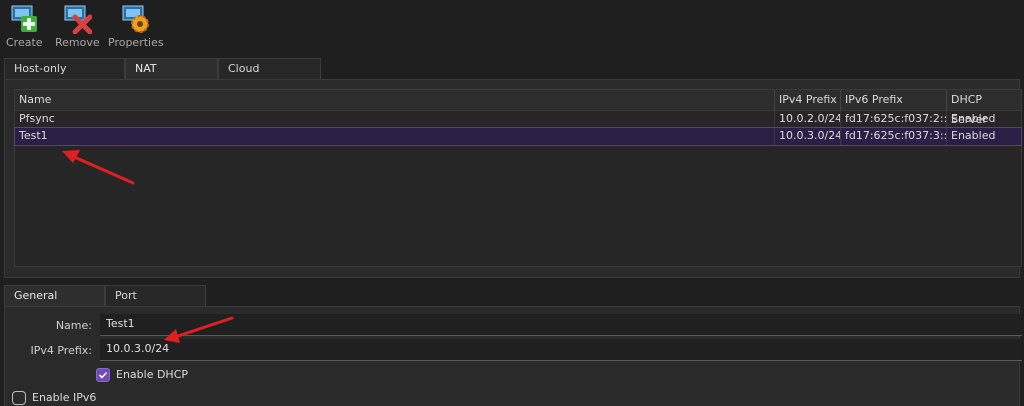 The width and height of the screenshot is (1024, 406). I want to click on annotation-arrows, so click(148, 246).